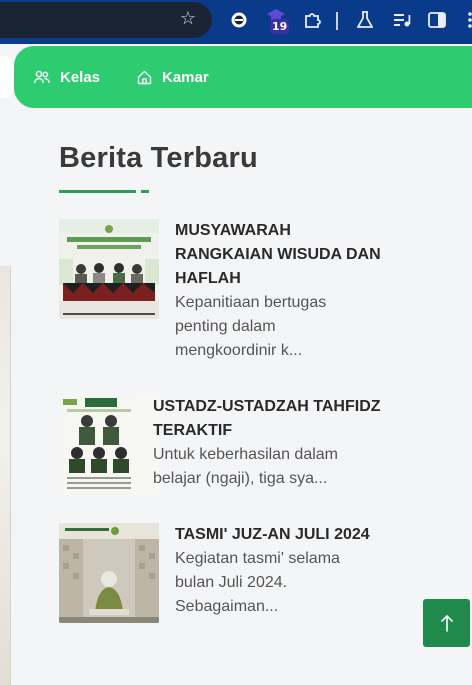 The height and width of the screenshot is (685, 472). I want to click on news-title: TASMI' JUZ-AN JULI 2024, so click(275, 535).